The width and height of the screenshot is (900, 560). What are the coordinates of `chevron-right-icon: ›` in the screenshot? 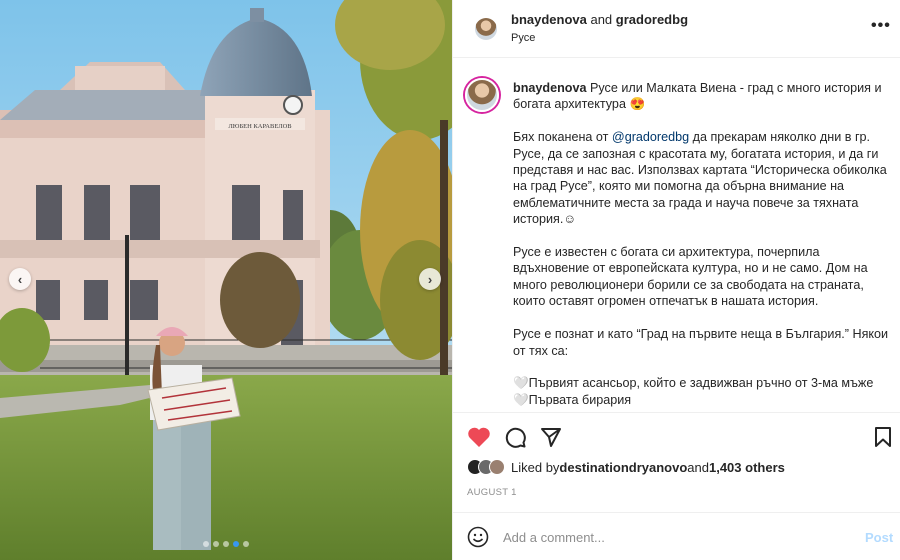 It's located at (430, 279).